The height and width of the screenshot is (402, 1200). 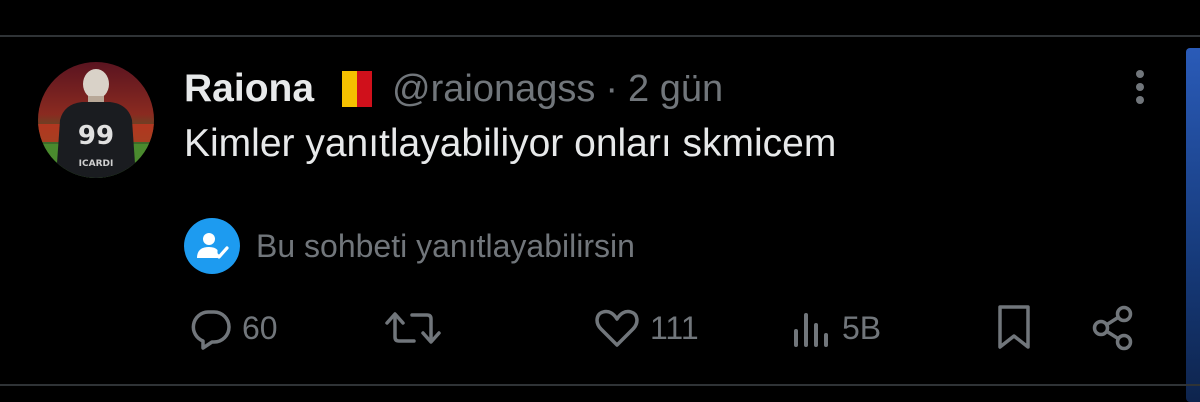 I want to click on action-bar: 60 111 5B, so click(x=600, y=328).